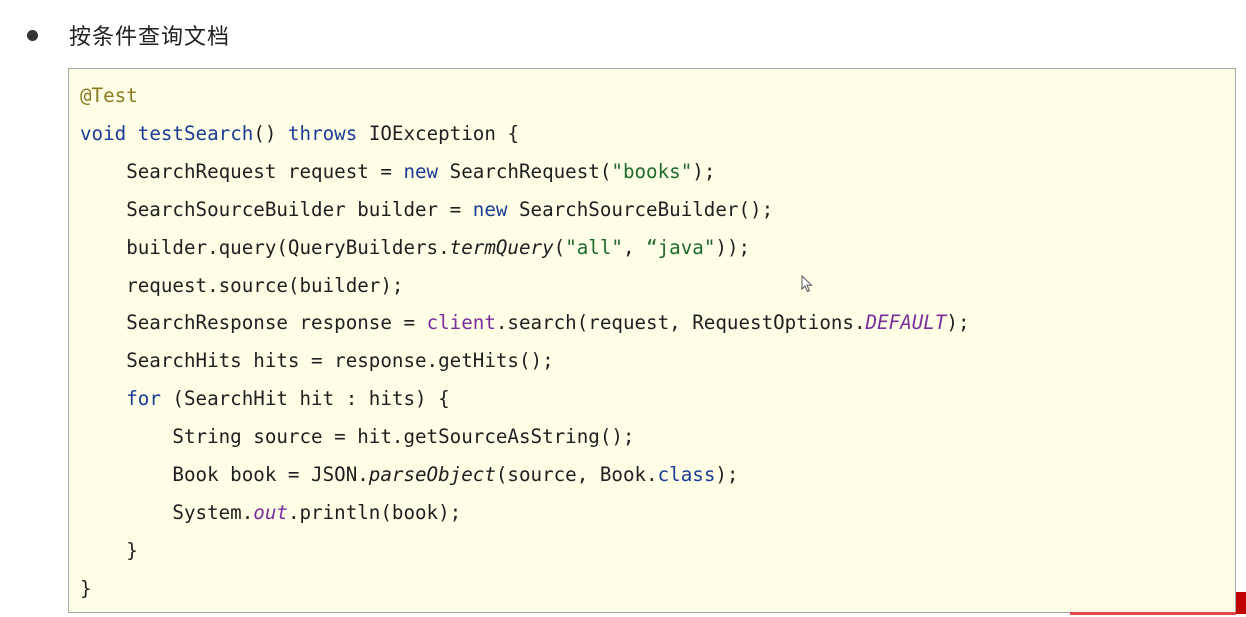  What do you see at coordinates (270, 133) in the screenshot?
I see `code-token: ()` at bounding box center [270, 133].